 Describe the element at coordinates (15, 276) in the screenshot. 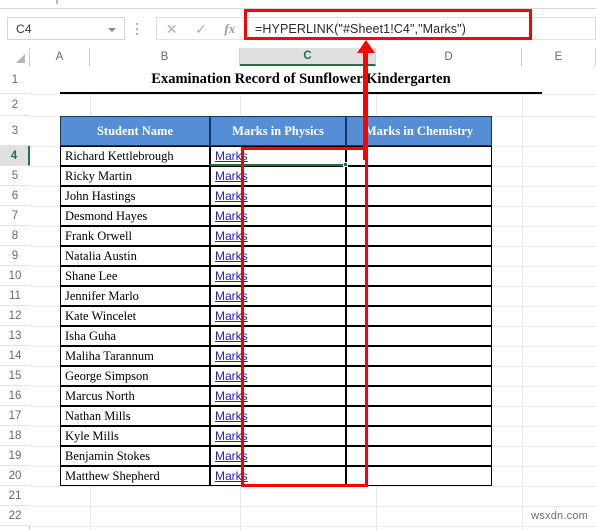

I see `row-header-10: 10` at that location.